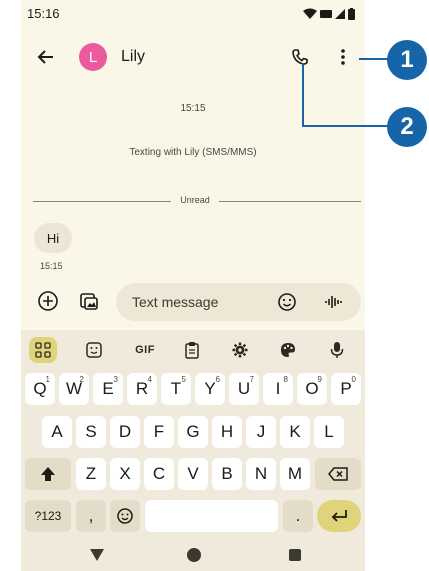 The height and width of the screenshot is (571, 429). What do you see at coordinates (133, 57) in the screenshot?
I see `contact-name: Lily` at bounding box center [133, 57].